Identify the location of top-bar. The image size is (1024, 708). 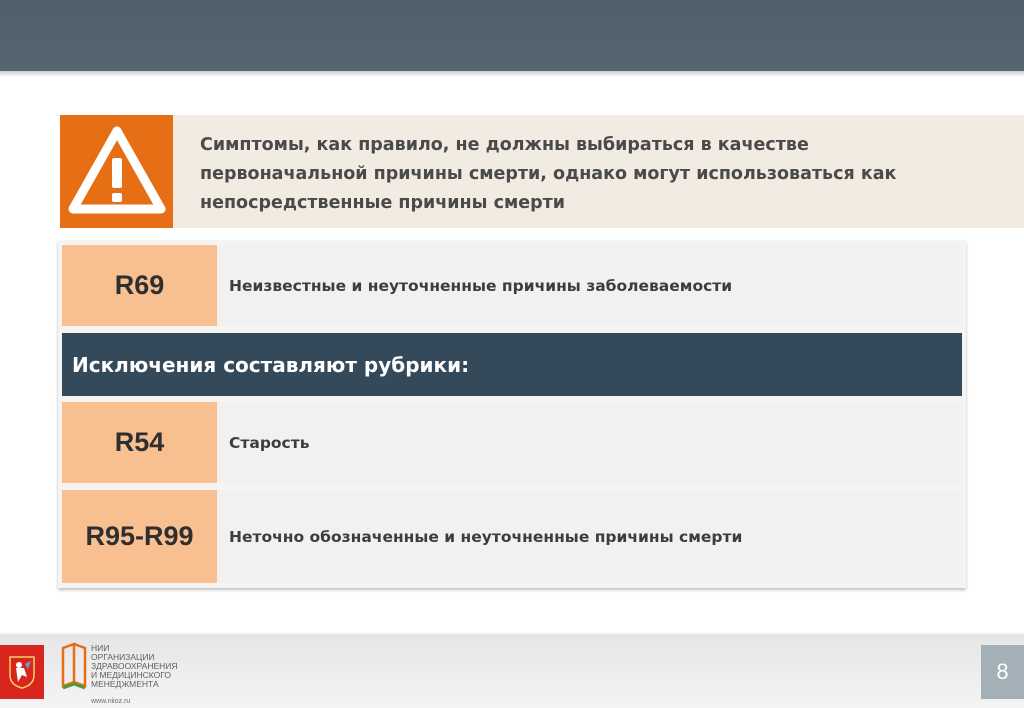
(512, 35).